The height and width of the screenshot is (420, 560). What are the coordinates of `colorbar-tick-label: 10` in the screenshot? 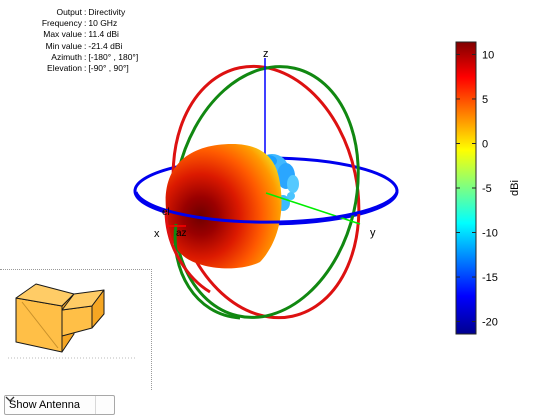 It's located at (488, 55).